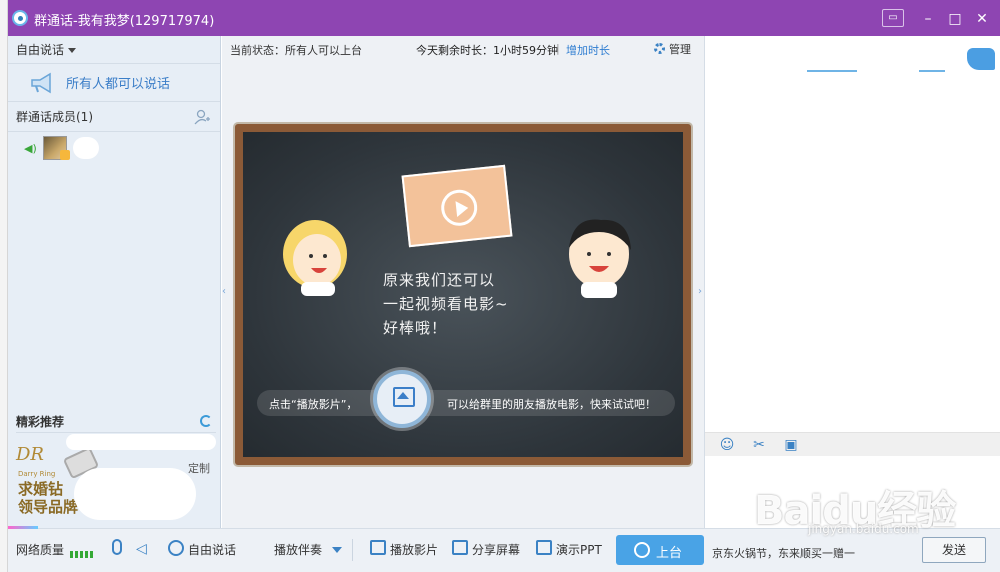 This screenshot has width=1000, height=572. Describe the element at coordinates (981, 59) in the screenshot. I see `chat-redacted-blob` at that location.